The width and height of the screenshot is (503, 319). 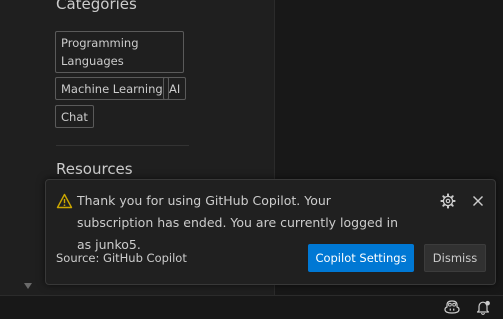 What do you see at coordinates (361, 258) in the screenshot?
I see `copilot-settings-button: Copilot Settings` at bounding box center [361, 258].